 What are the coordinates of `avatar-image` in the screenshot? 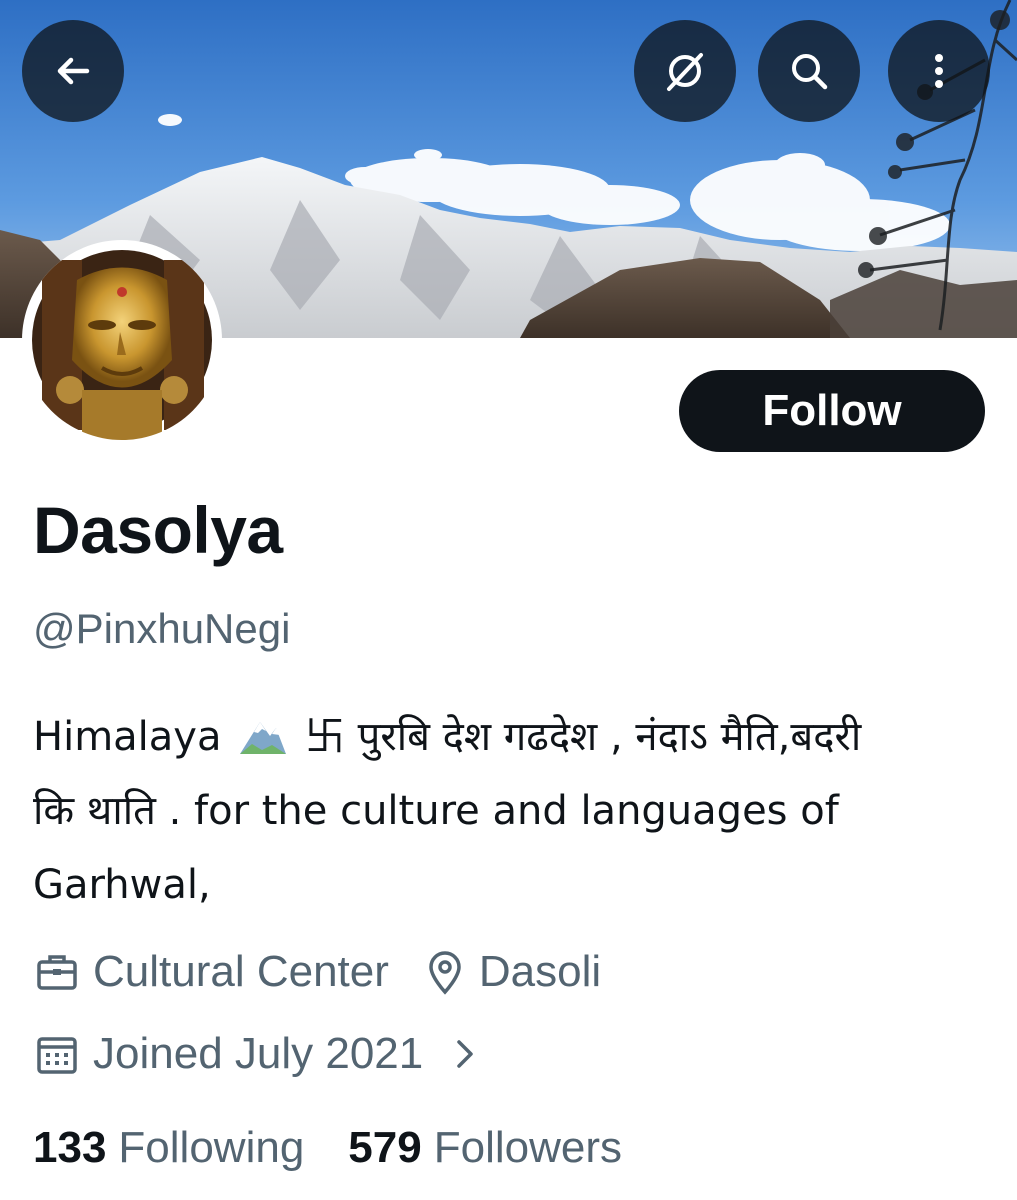 It's located at (122, 345).